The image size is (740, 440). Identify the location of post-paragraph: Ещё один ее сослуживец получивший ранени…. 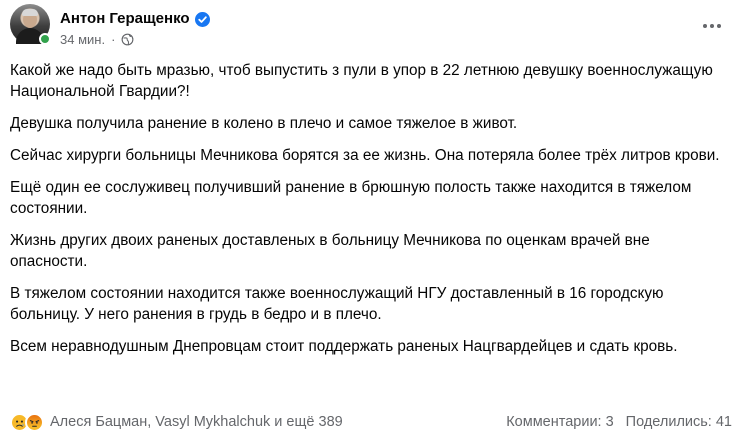
(351, 198).